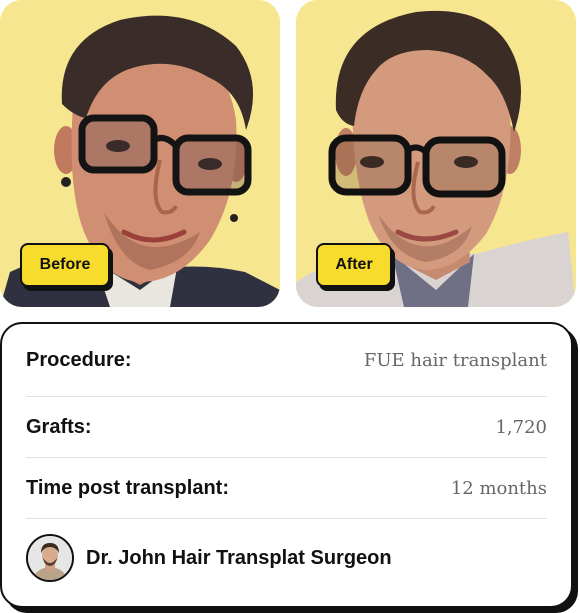 The width and height of the screenshot is (580, 613). I want to click on grafts-value: 1,720, so click(521, 427).